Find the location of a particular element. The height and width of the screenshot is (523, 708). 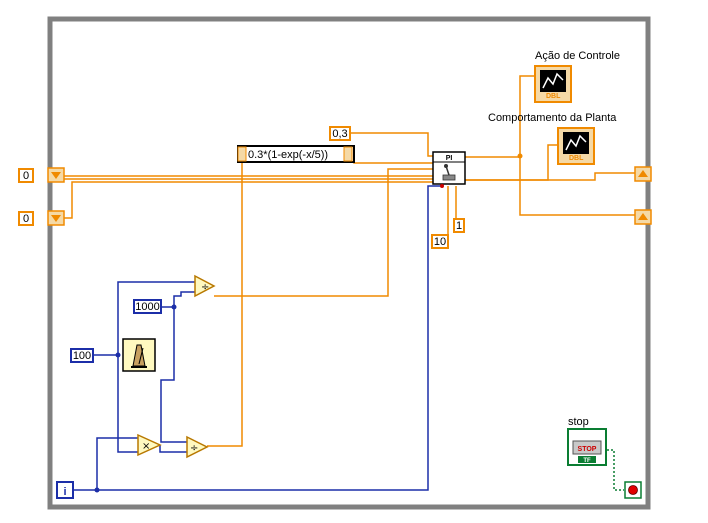

wire-setpoint is located at coordinates (392, 144).